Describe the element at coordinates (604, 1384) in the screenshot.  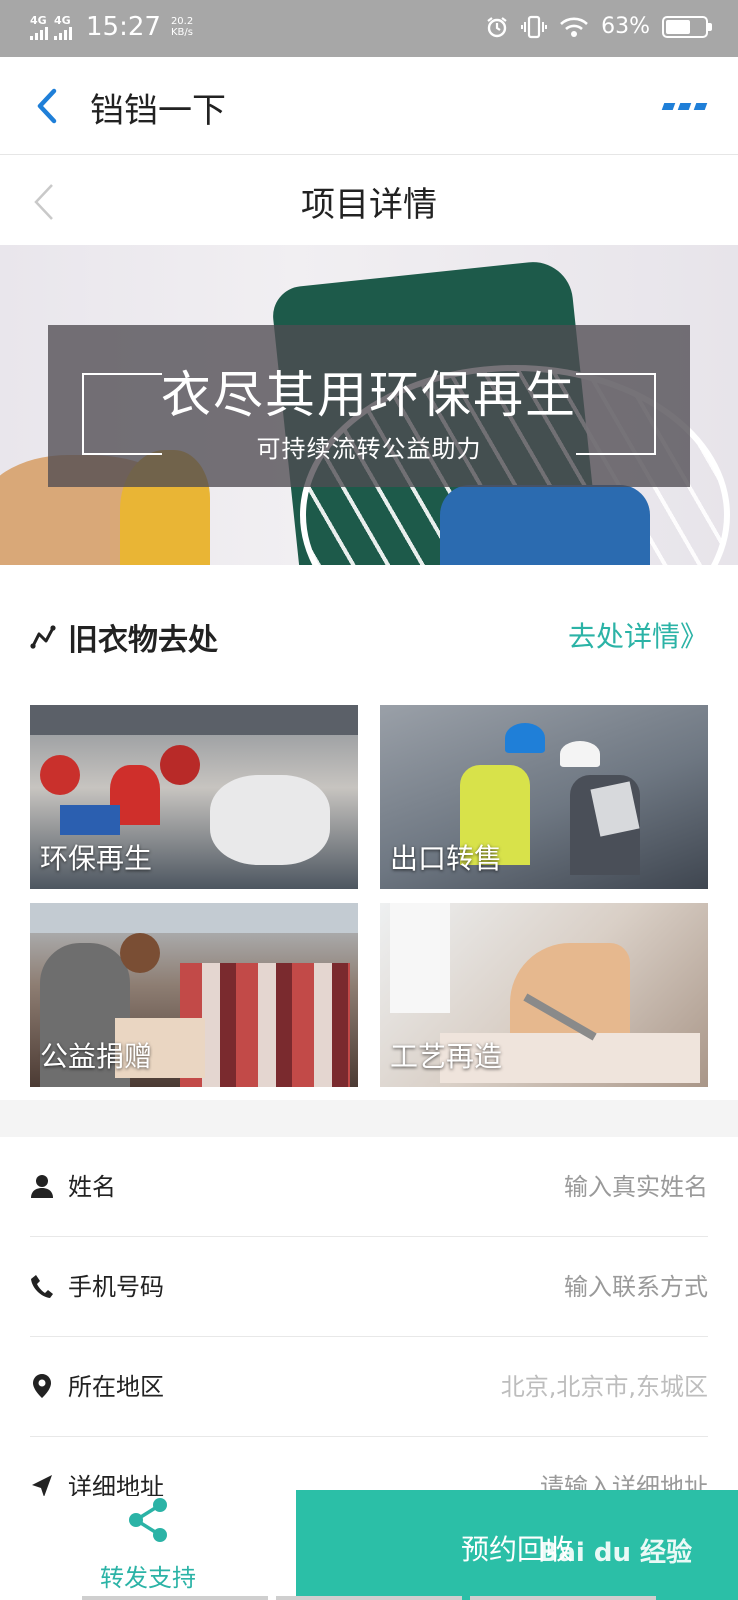
I see `region-select: 北京,北京市,东城区` at that location.